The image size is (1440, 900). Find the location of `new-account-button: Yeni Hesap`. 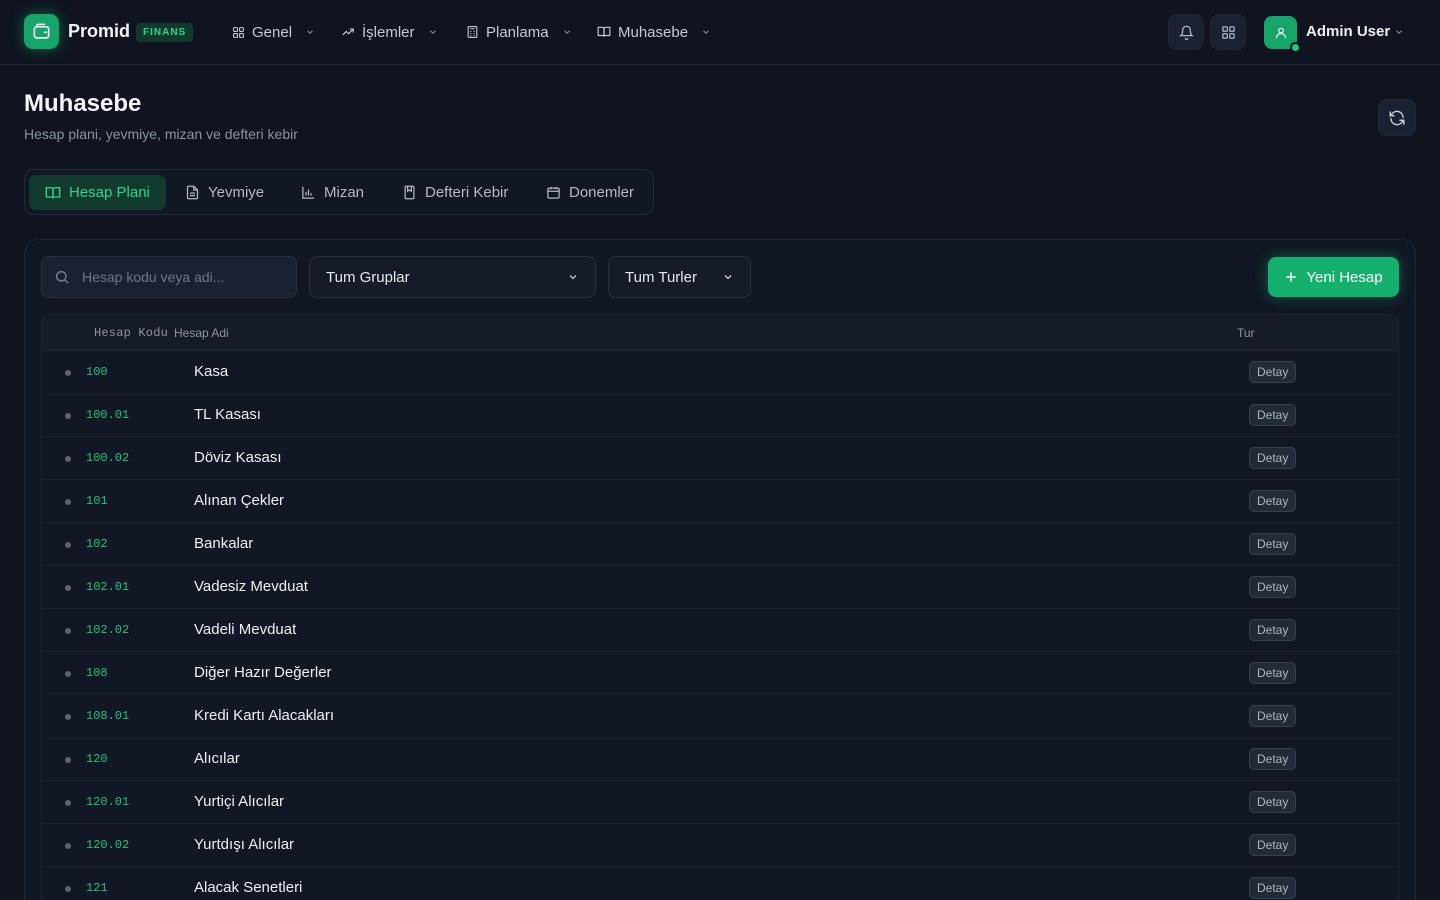

new-account-button: Yeni Hesap is located at coordinates (1333, 277).